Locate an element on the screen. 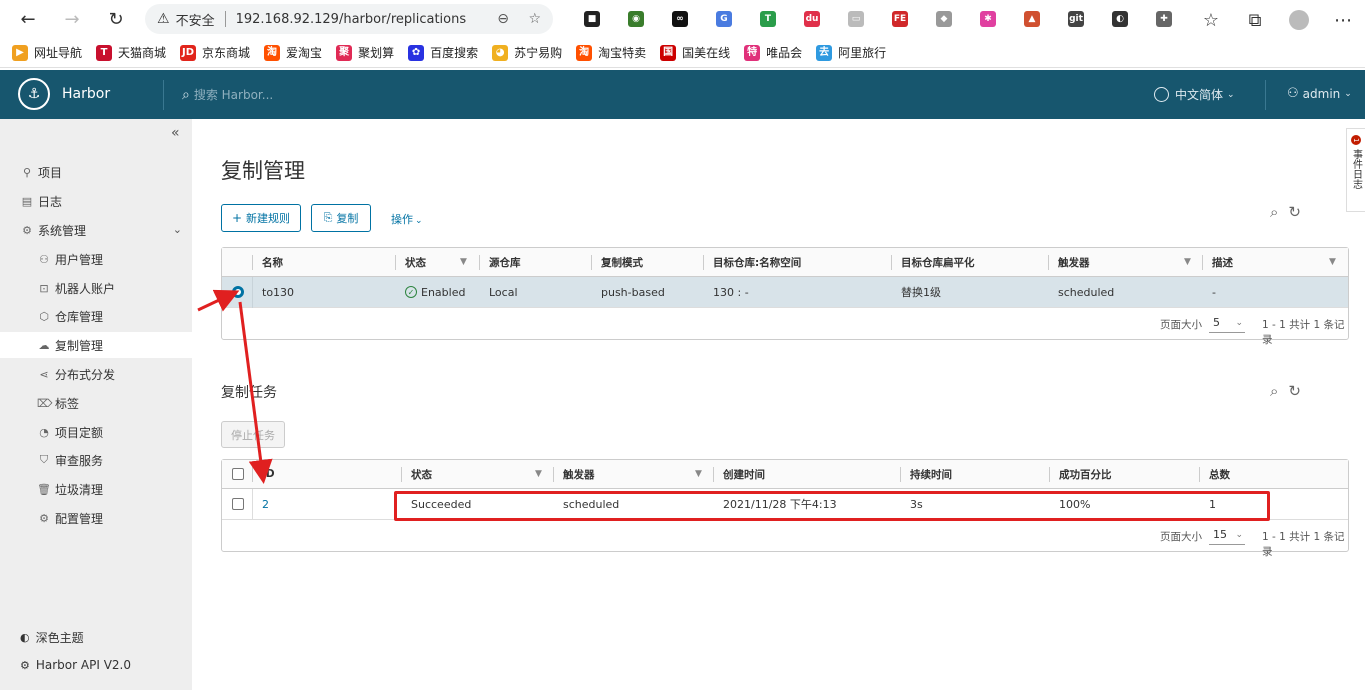  annotation-arrows is located at coordinates (235, 386).